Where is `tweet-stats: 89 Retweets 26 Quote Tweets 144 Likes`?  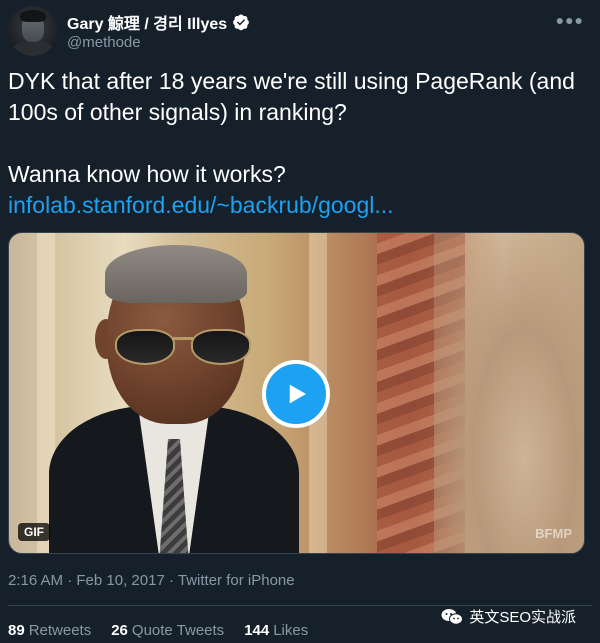
tweet-stats: 89 Retweets 26 Quote Tweets 144 Likes is located at coordinates (158, 630).